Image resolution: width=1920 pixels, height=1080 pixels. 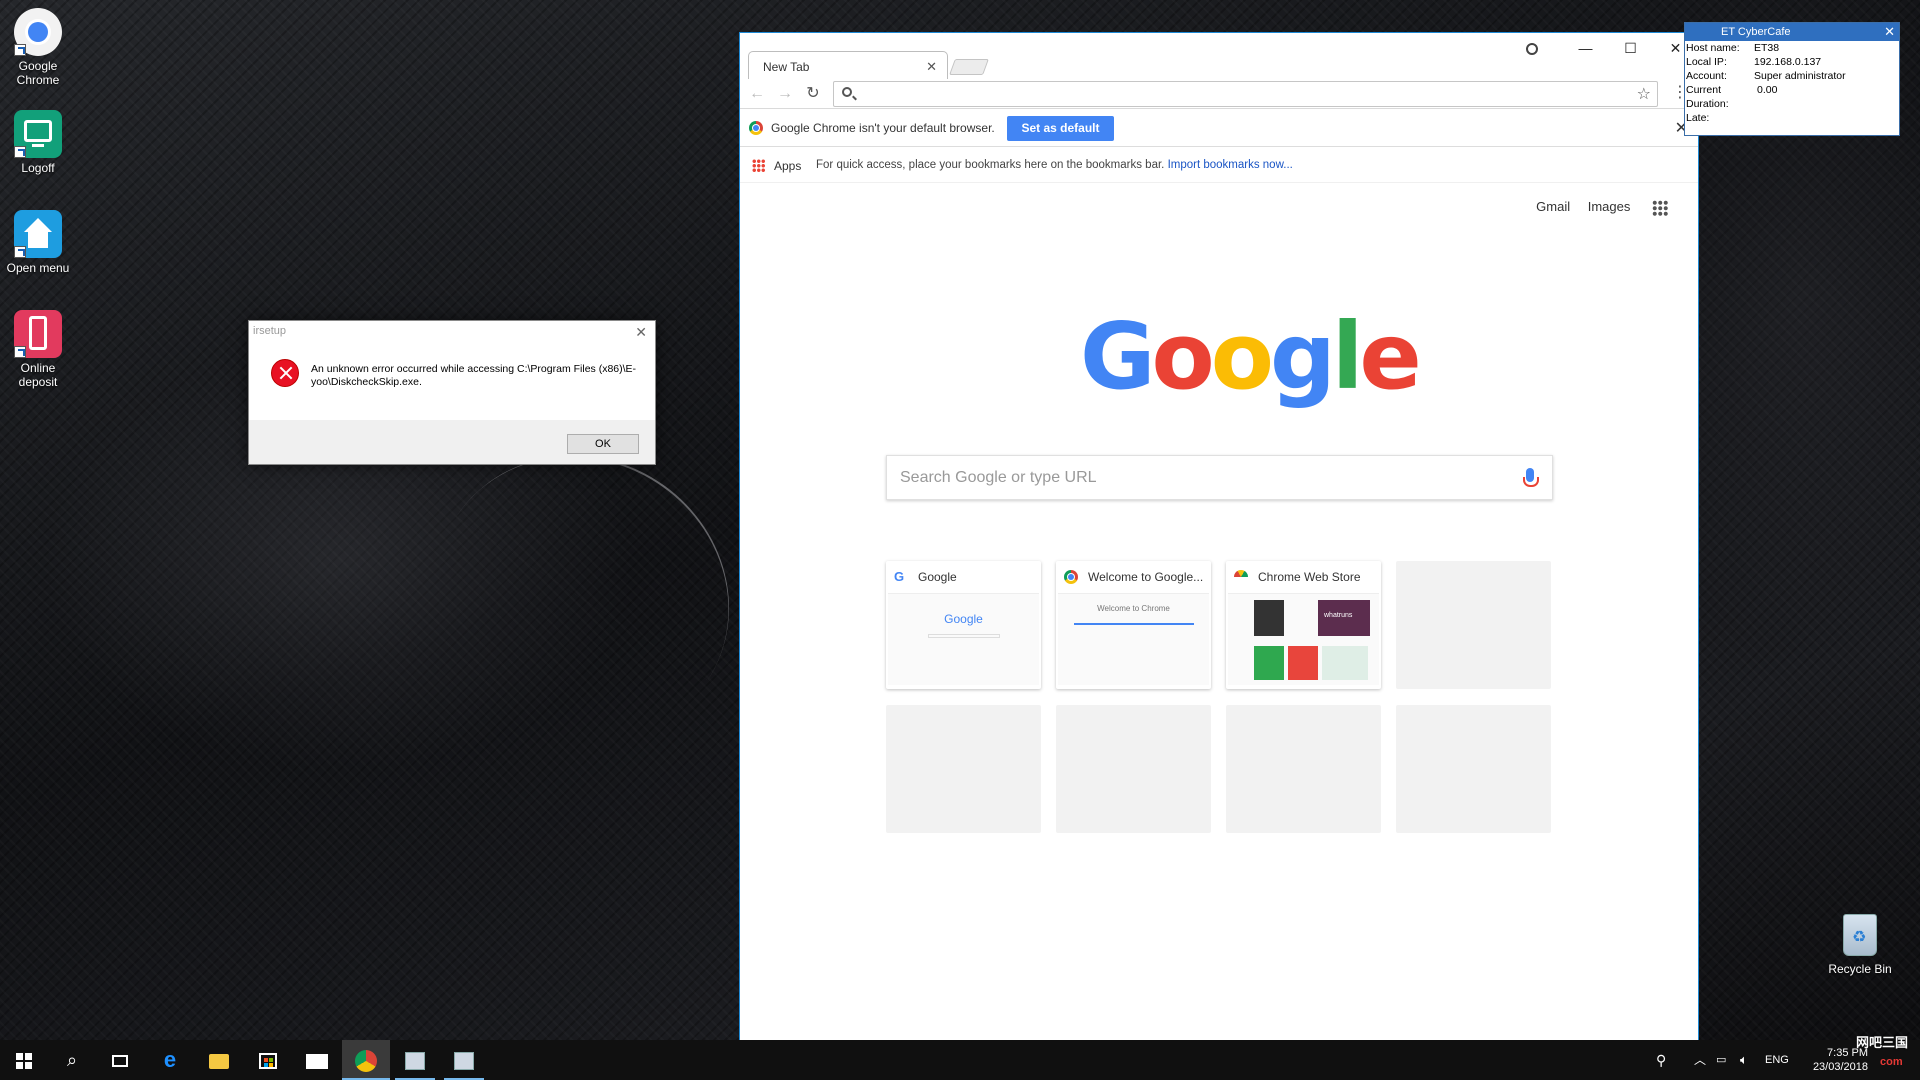 I want to click on home-icon, so click(x=38, y=234).